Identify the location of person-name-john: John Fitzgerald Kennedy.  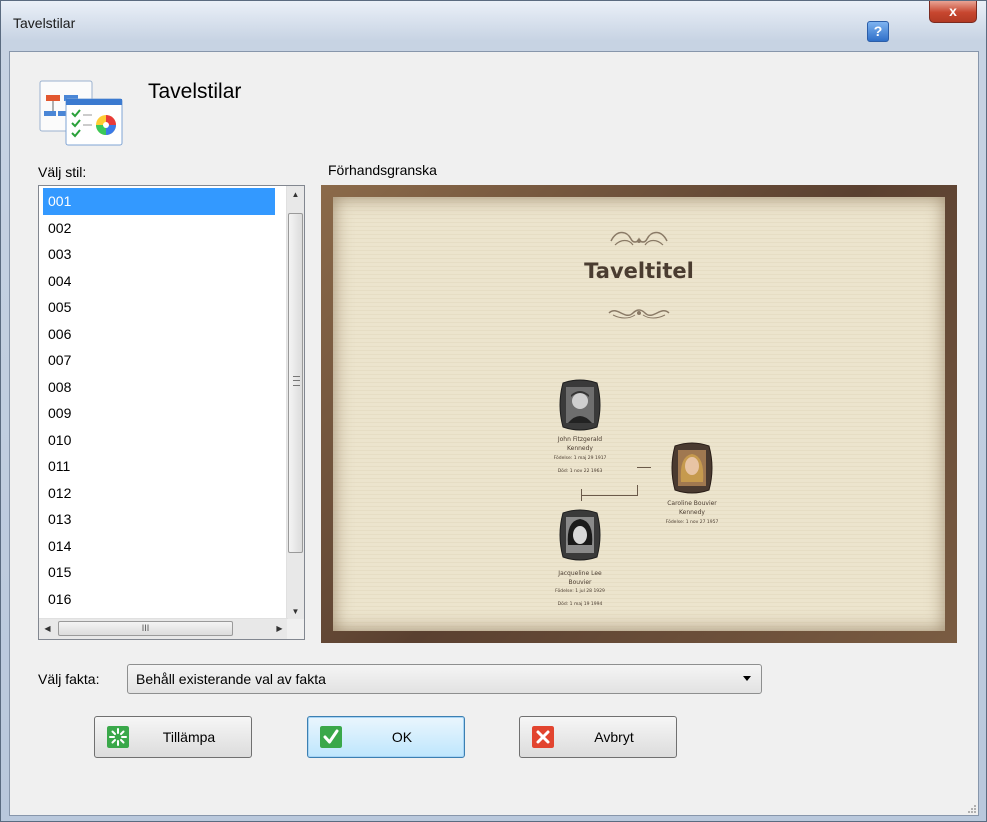
(580, 444).